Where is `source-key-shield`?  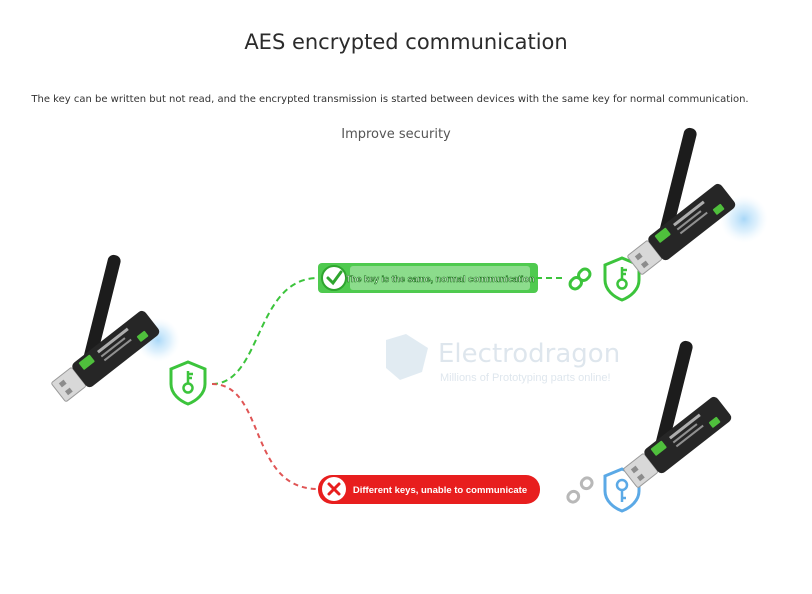 source-key-shield is located at coordinates (188, 383).